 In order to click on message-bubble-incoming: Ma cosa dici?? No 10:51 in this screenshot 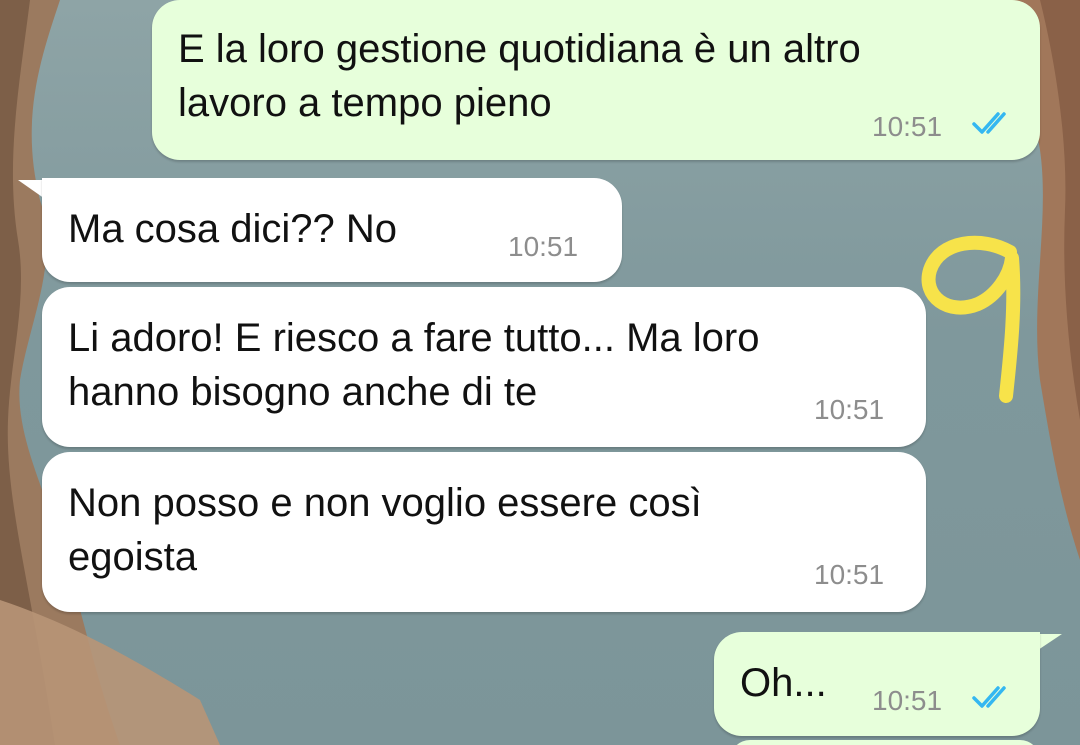, I will do `click(332, 230)`.